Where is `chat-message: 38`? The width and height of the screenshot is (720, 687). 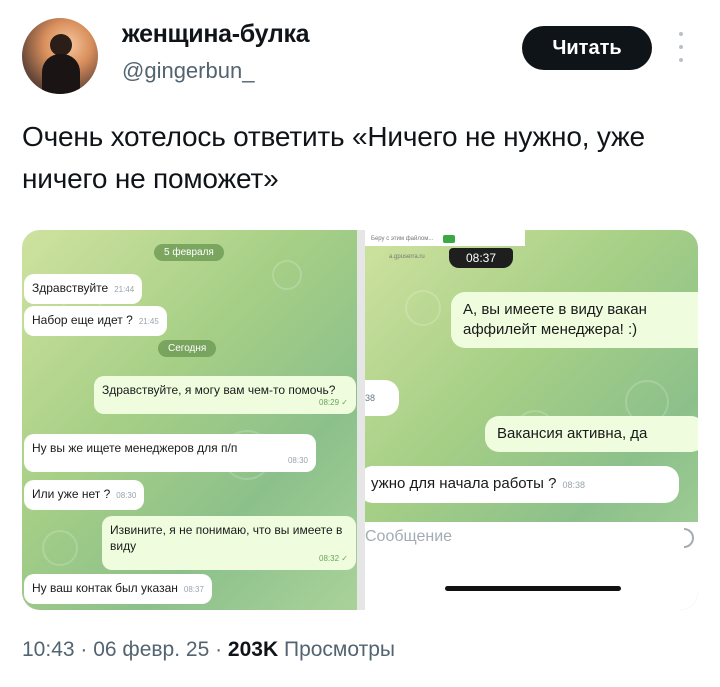 chat-message: 38 is located at coordinates (382, 398).